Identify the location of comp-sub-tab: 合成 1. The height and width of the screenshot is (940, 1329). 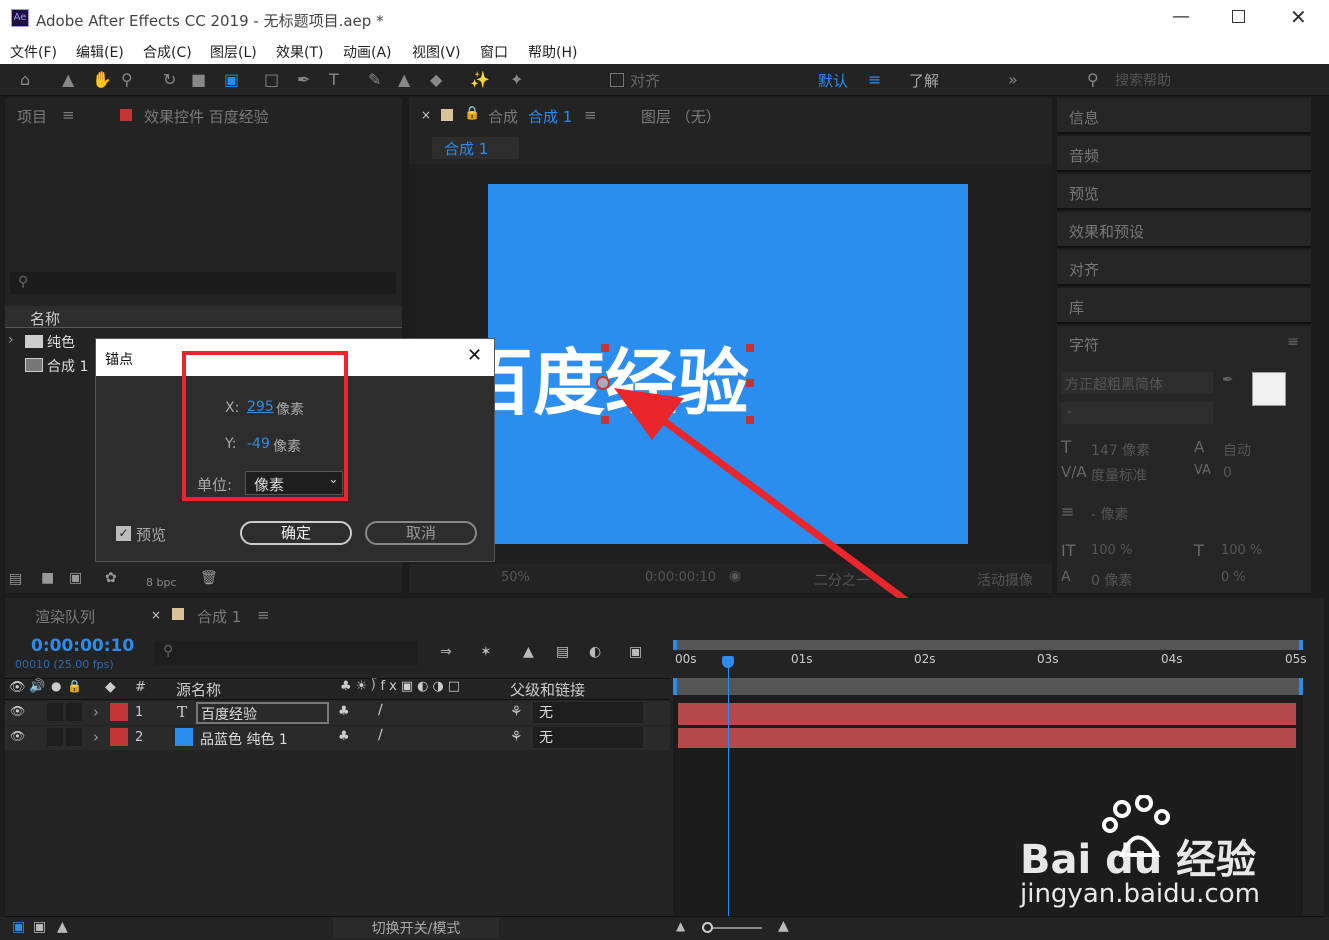
(475, 148).